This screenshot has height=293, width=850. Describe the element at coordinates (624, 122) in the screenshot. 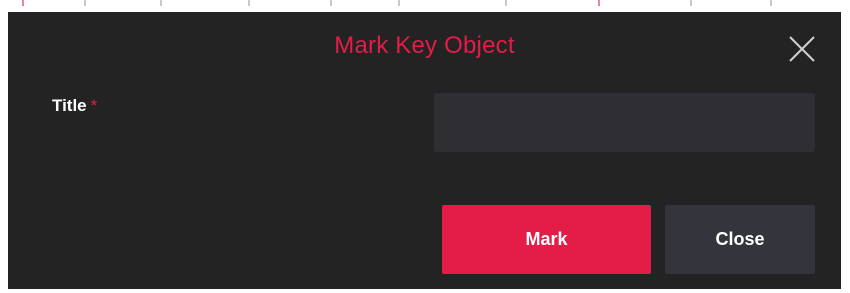

I see `title-input` at that location.